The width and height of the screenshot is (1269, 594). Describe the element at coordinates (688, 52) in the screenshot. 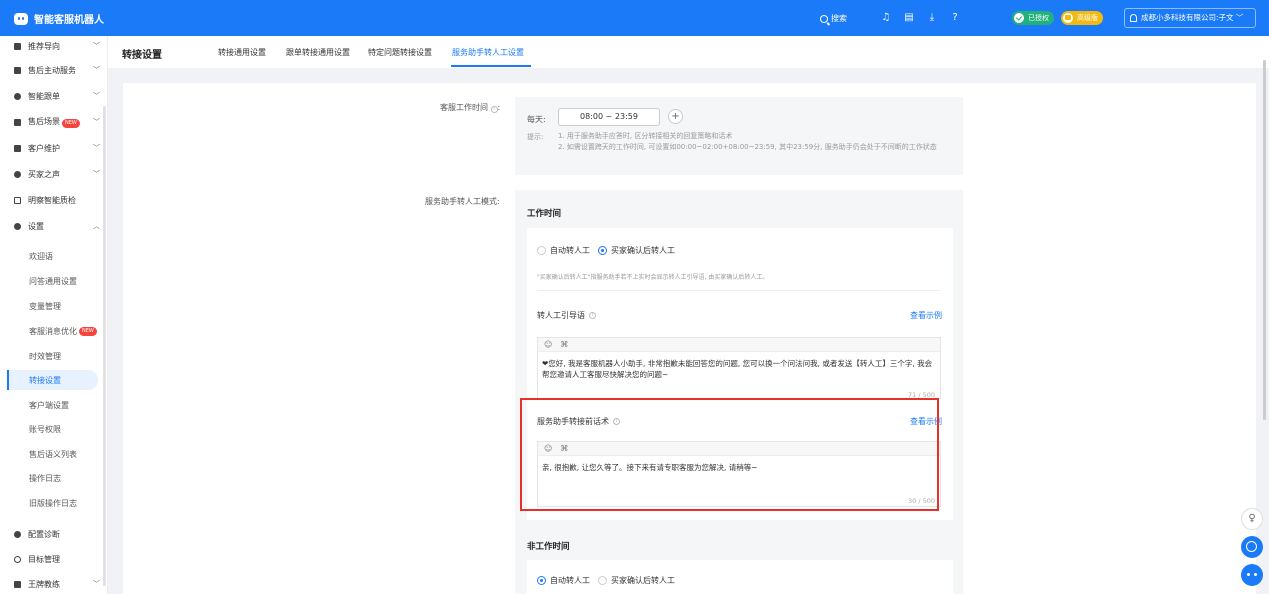

I see `tabs-bar: 转接设置 转接通用设置 跟单转接通用设置 特定问题转接设置 服务助手转人工设置` at that location.